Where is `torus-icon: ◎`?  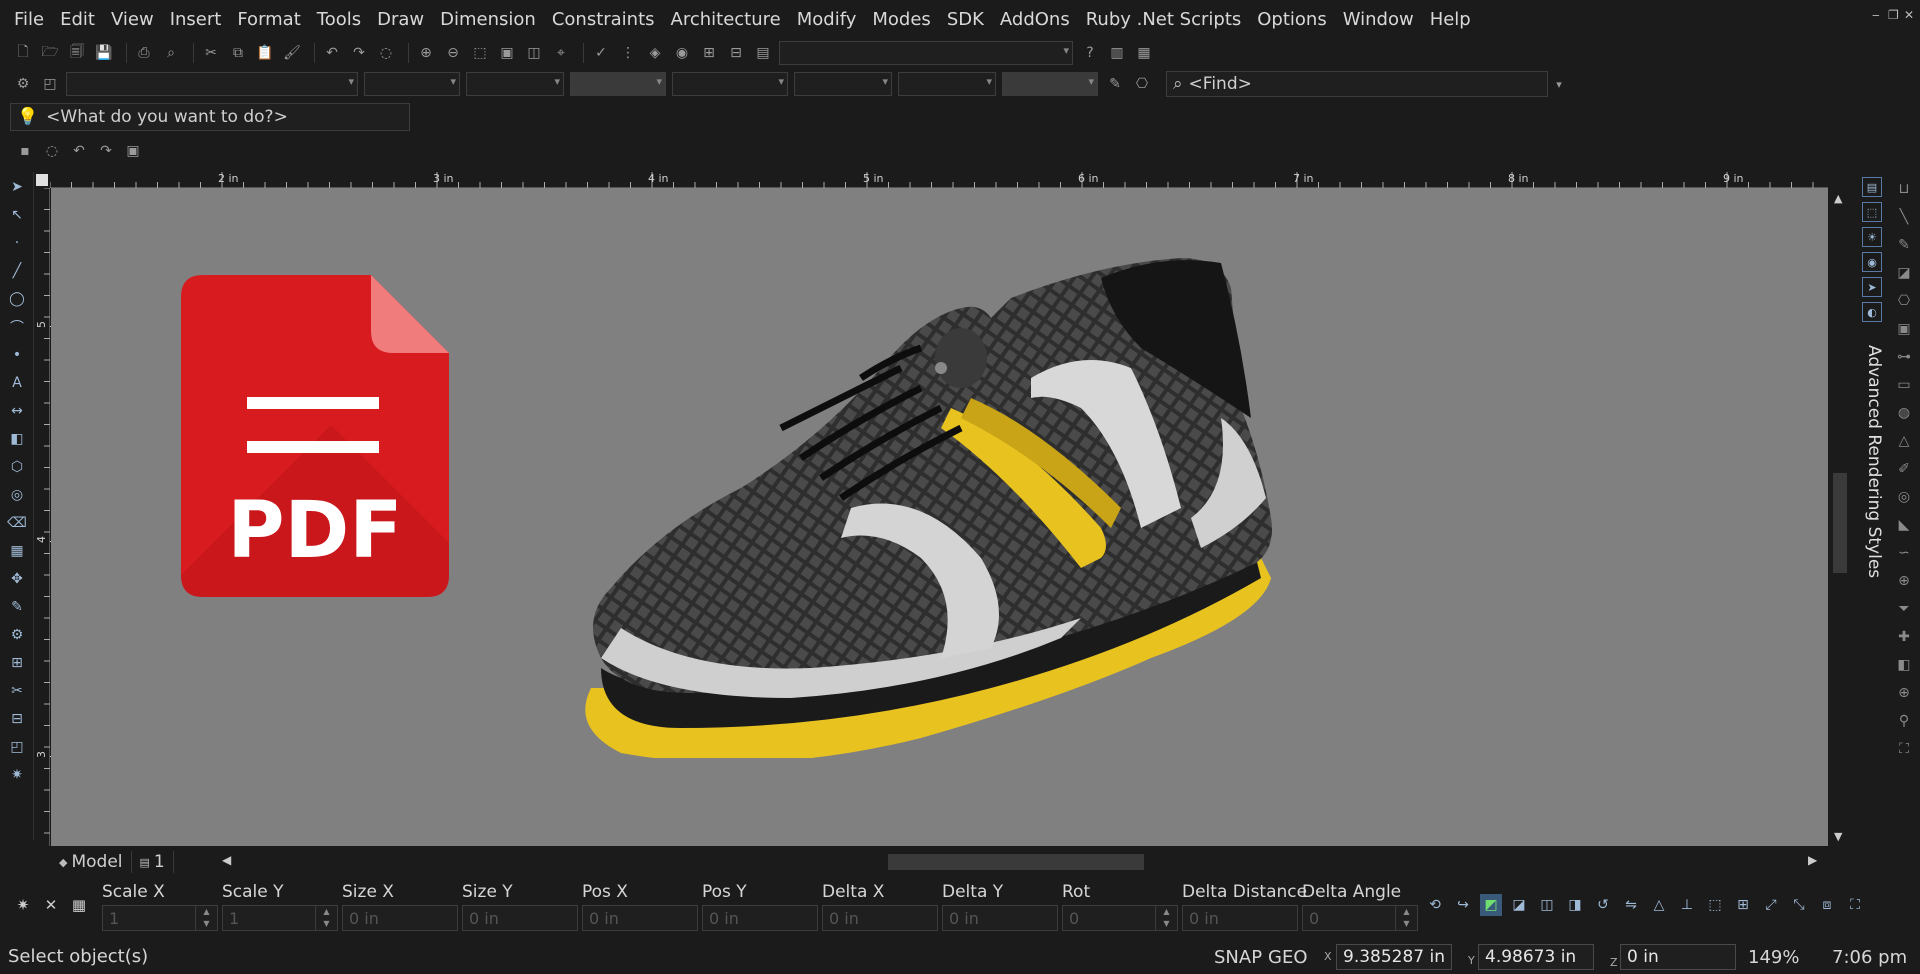
torus-icon: ◎ is located at coordinates (1904, 497).